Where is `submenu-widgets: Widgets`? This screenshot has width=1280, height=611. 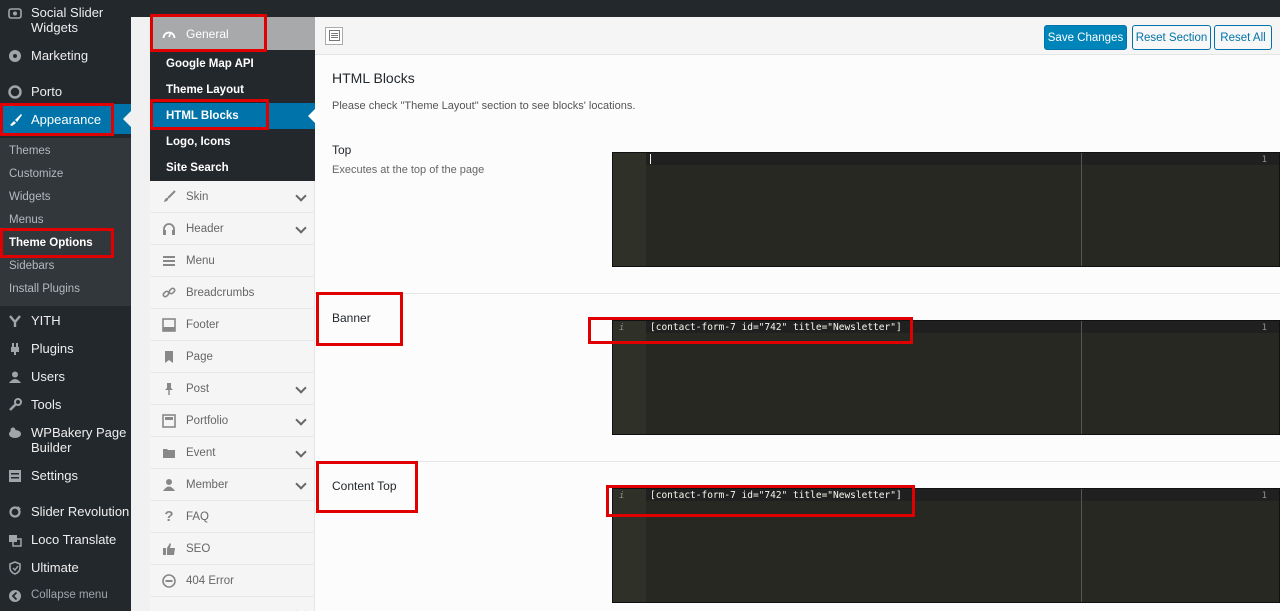
submenu-widgets: Widgets is located at coordinates (30, 197).